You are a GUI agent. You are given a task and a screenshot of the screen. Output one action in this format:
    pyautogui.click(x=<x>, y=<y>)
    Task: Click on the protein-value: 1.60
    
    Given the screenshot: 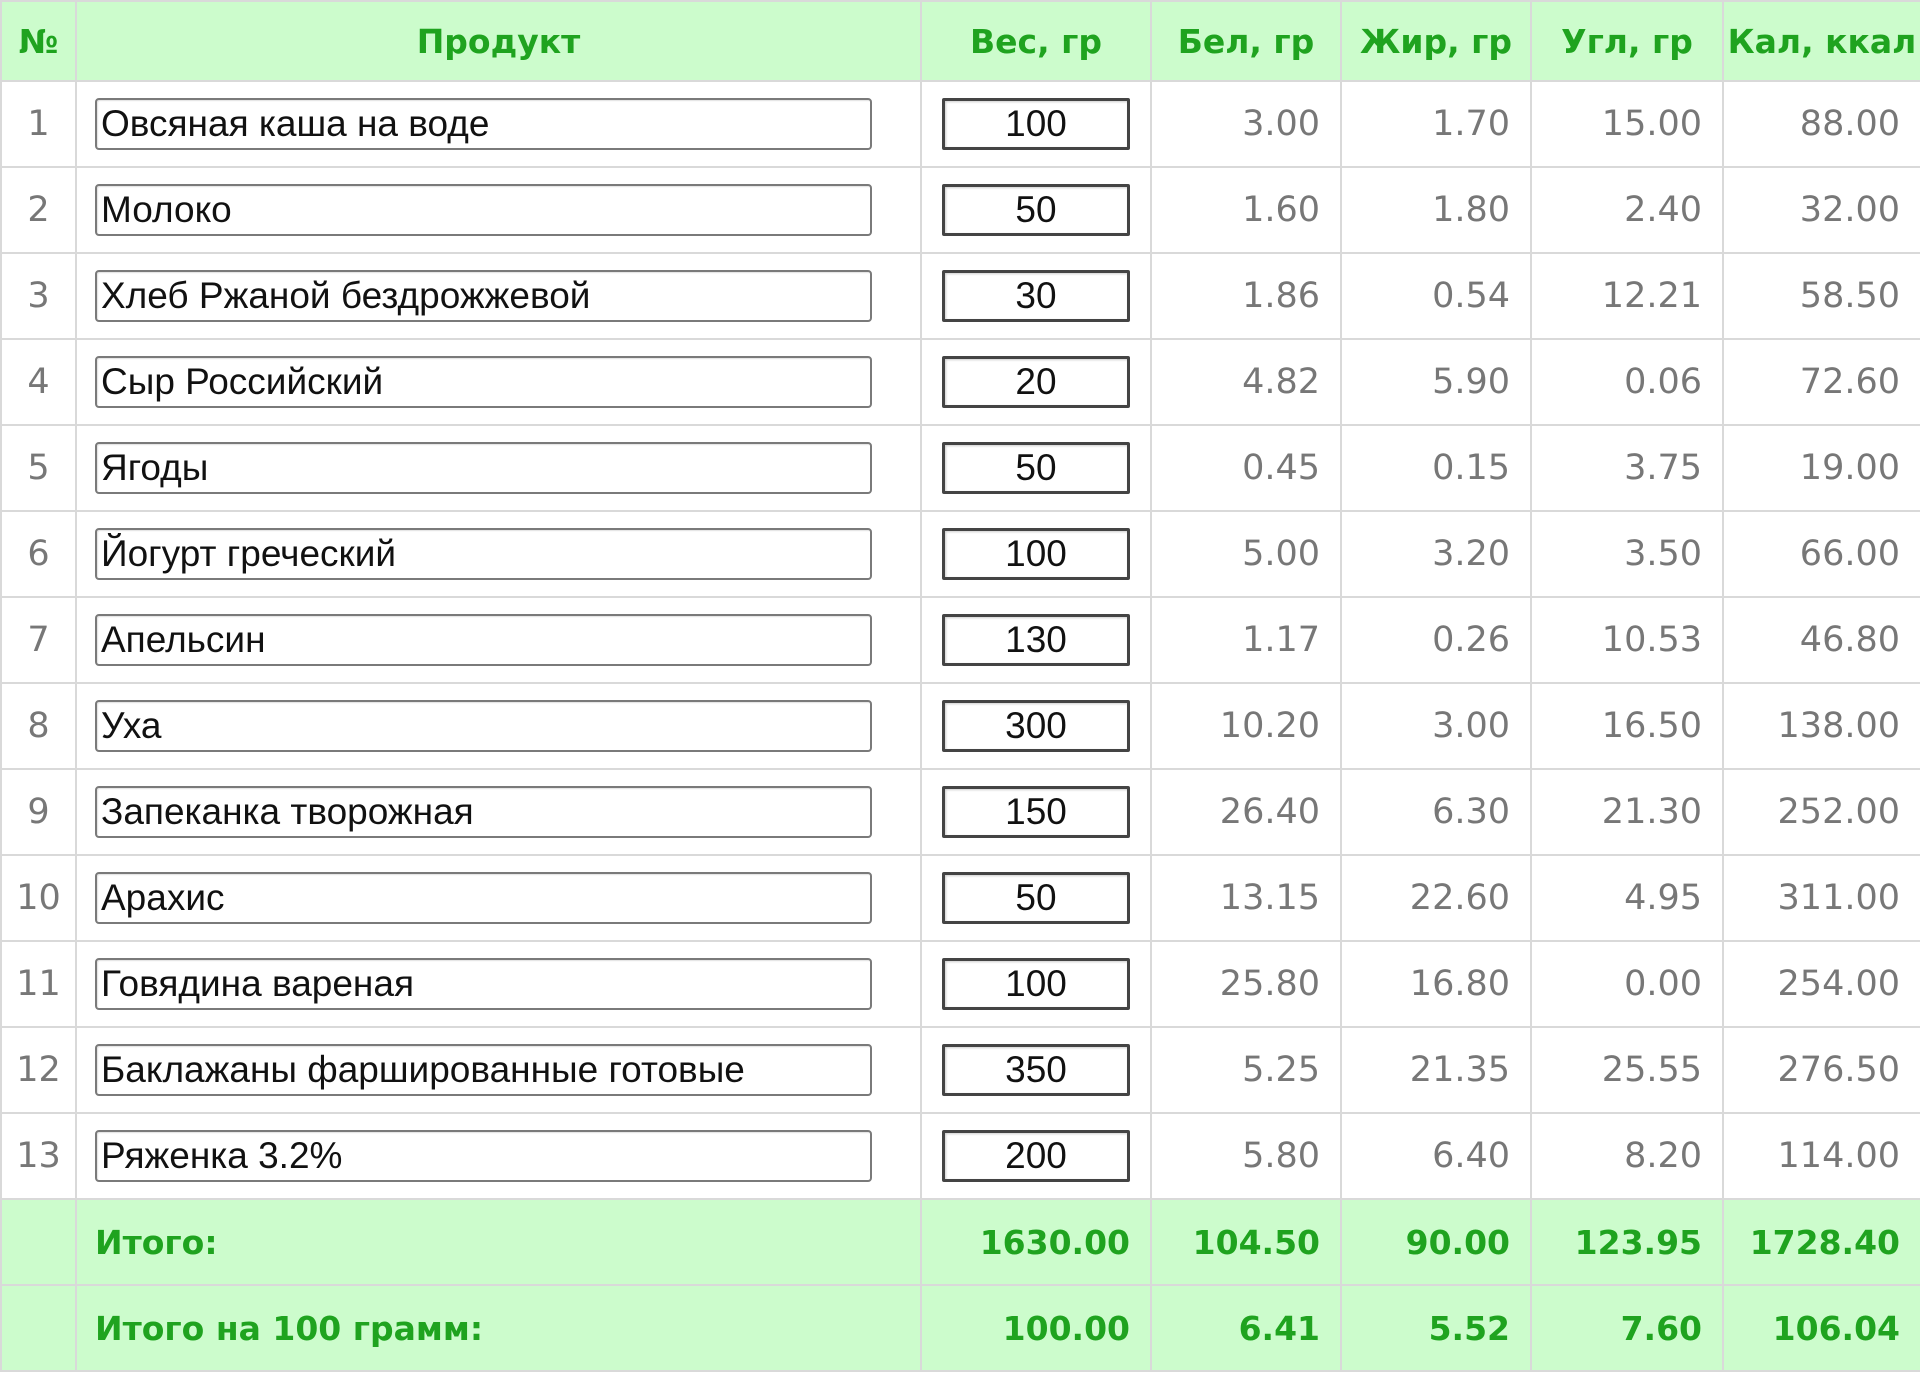 What is the action you would take?
    pyautogui.click(x=1246, y=210)
    